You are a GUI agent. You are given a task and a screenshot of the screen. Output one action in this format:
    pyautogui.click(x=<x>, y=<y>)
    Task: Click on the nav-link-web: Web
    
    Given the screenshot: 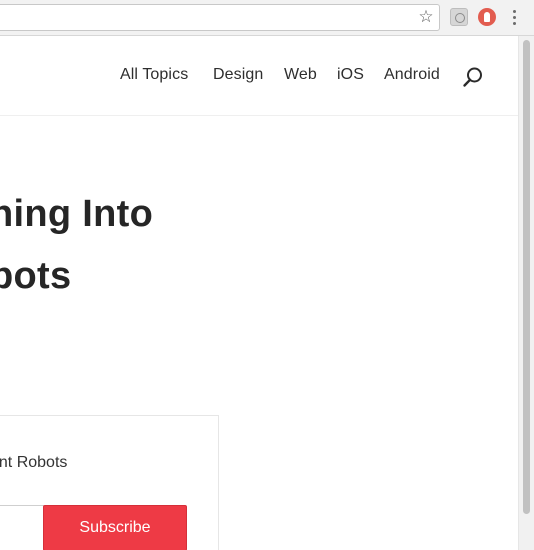 What is the action you would take?
    pyautogui.click(x=300, y=75)
    